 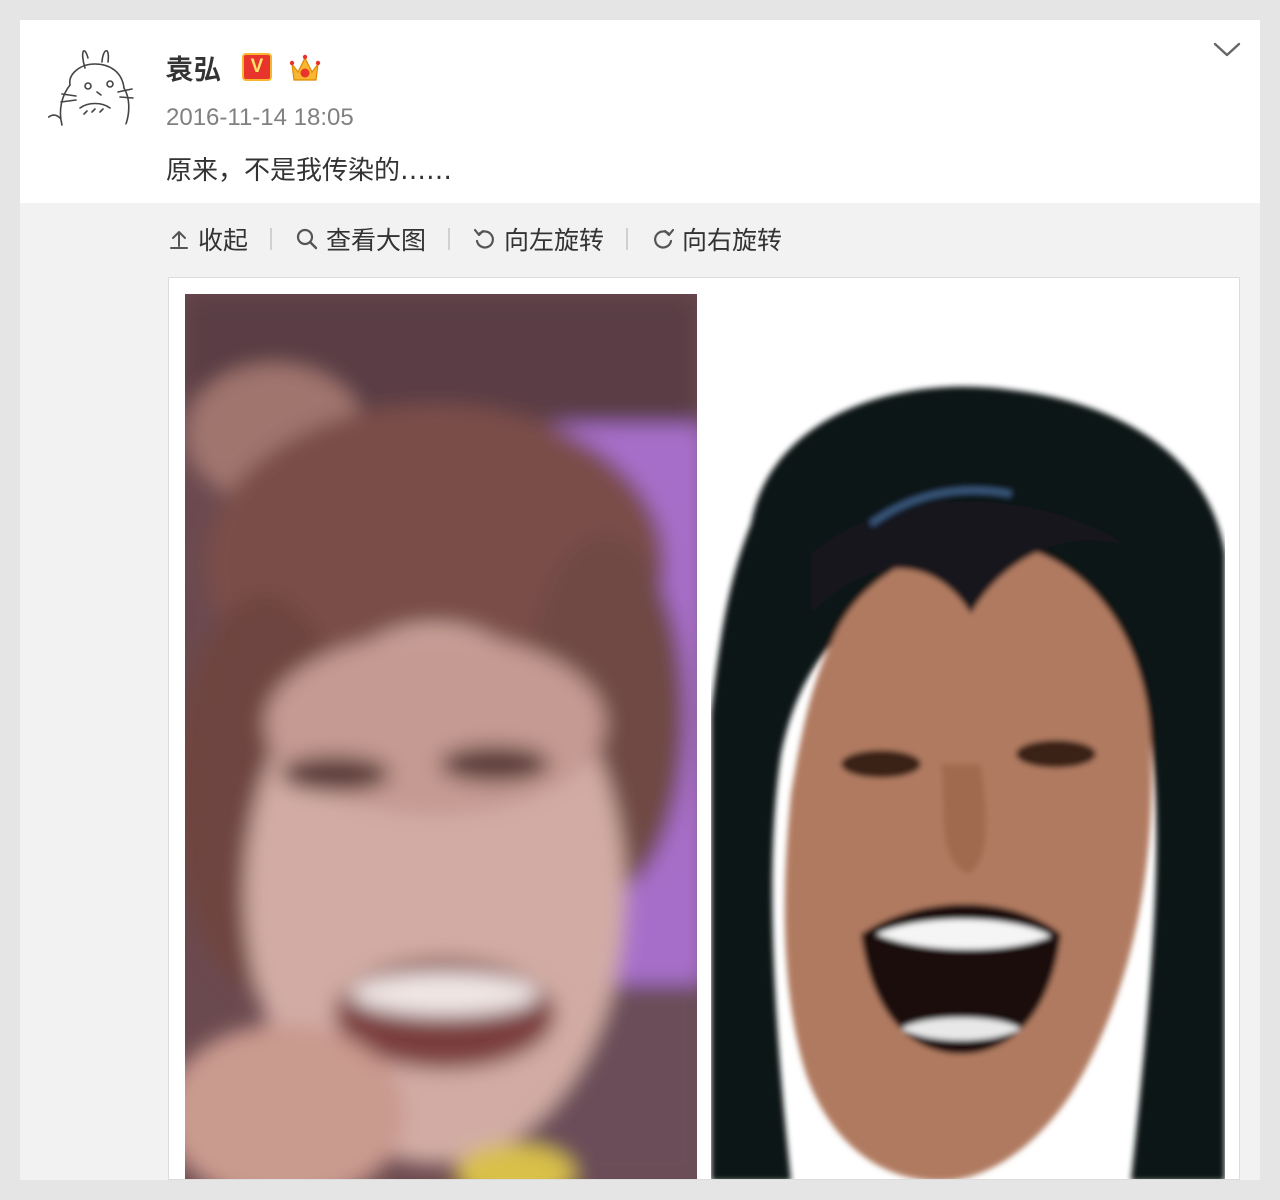 What do you see at coordinates (179, 240) in the screenshot?
I see `collapse-up-icon` at bounding box center [179, 240].